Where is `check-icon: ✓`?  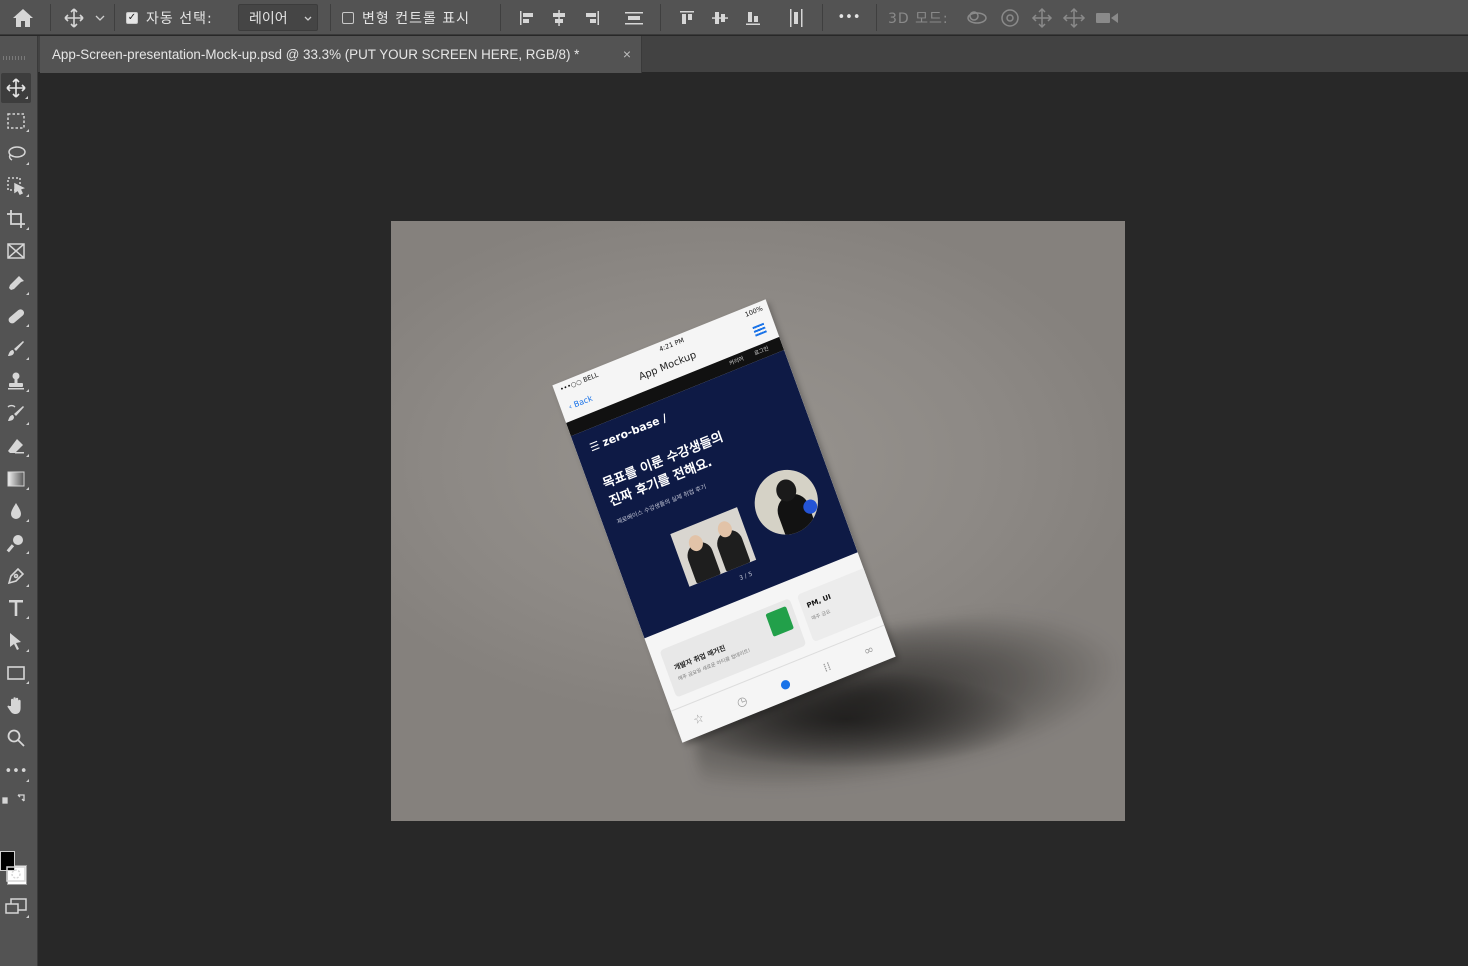
check-icon: ✓ is located at coordinates (132, 17).